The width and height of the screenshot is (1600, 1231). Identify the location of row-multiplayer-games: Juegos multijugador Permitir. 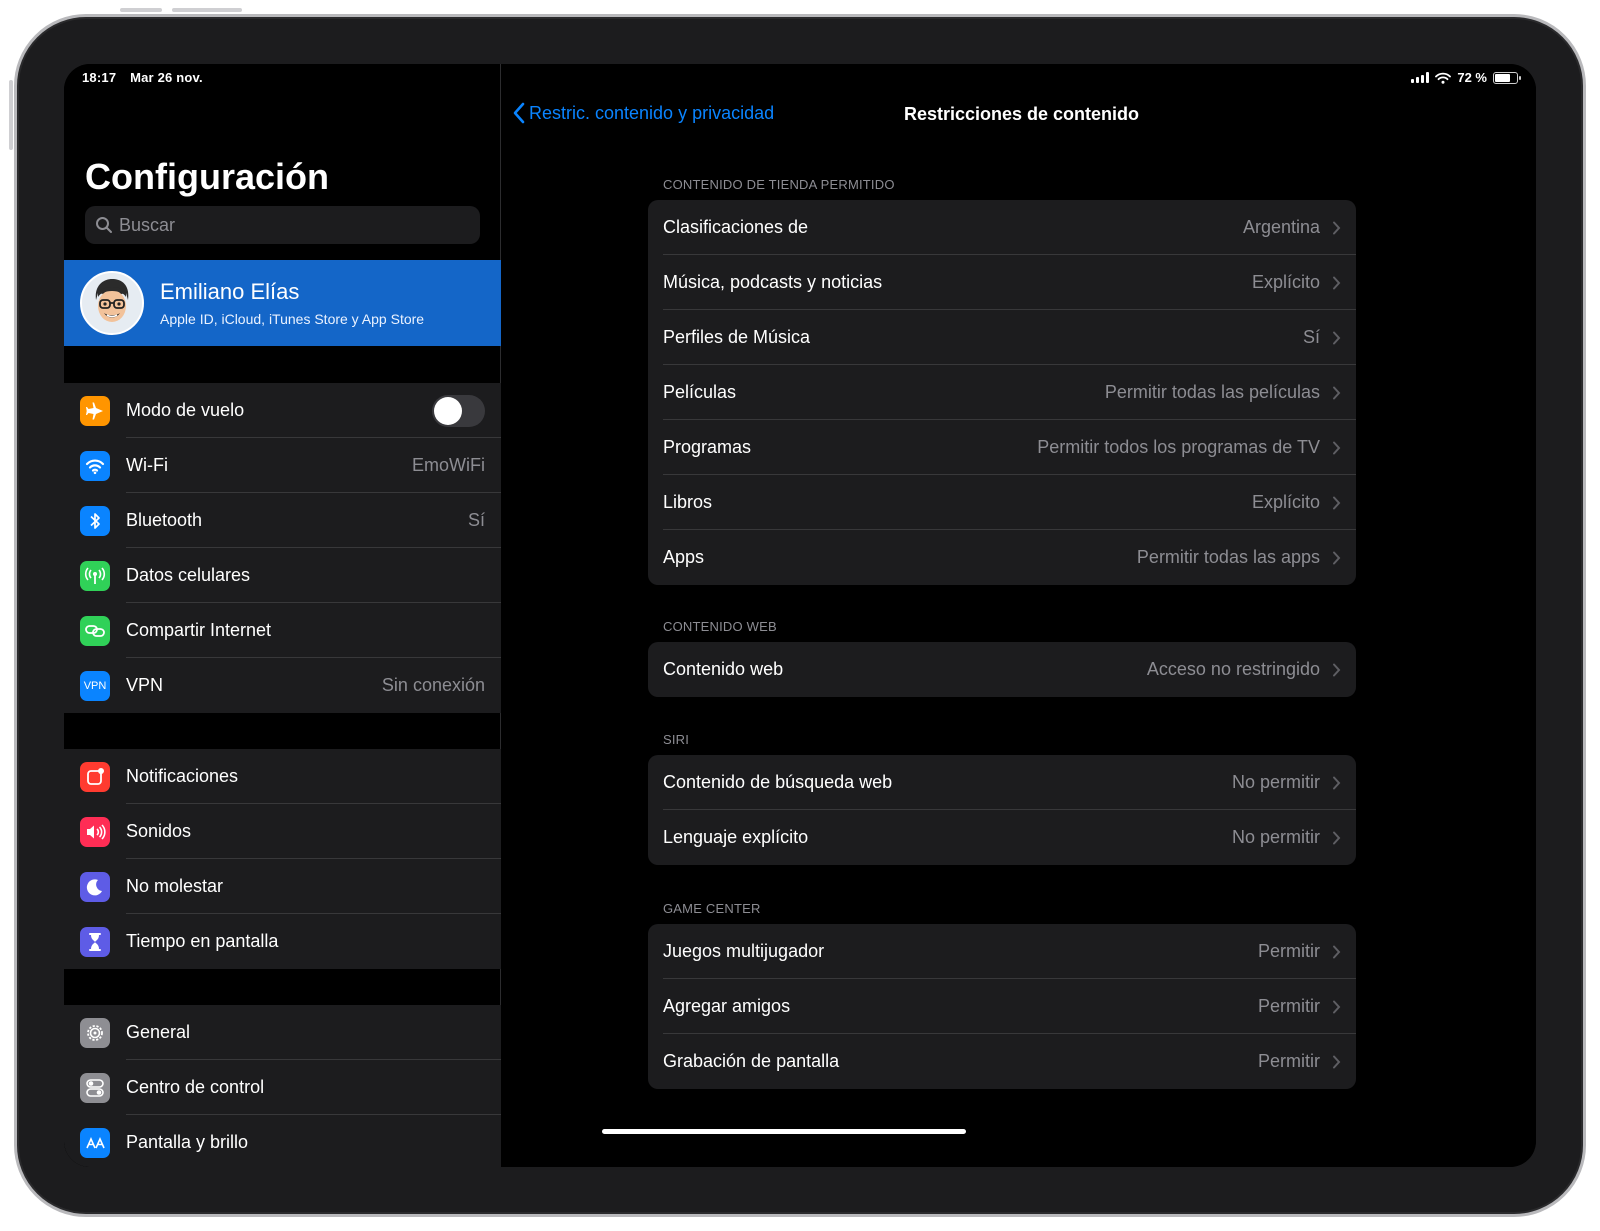
(1002, 951).